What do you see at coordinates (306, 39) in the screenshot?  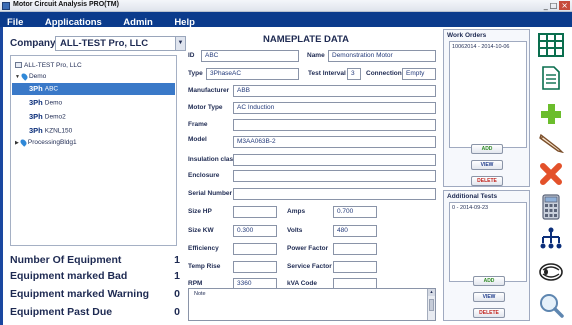 I see `nameplate-title: NAMEPLATE DATA` at bounding box center [306, 39].